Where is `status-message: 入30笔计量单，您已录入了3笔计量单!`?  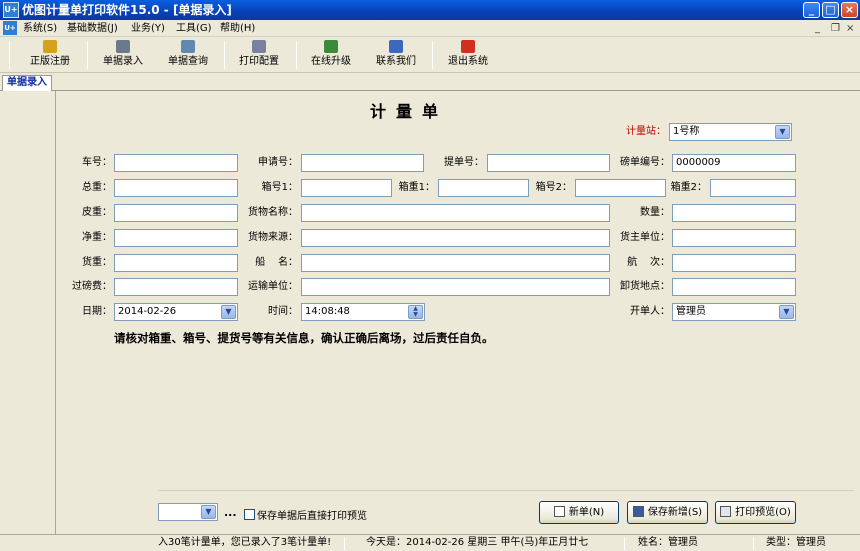 status-message: 入30笔计量单，您已录入了3笔计量单! is located at coordinates (245, 542).